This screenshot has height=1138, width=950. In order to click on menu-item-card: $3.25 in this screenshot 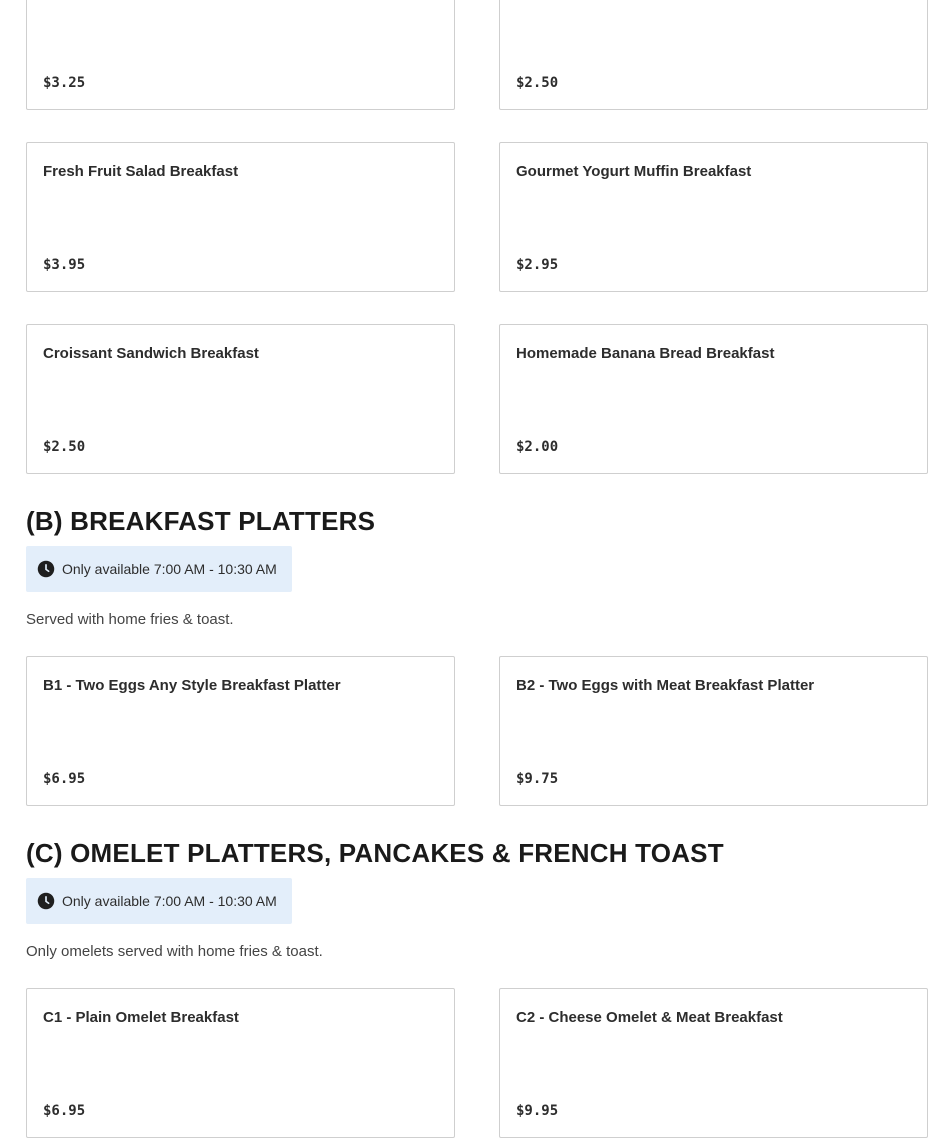, I will do `click(240, 55)`.